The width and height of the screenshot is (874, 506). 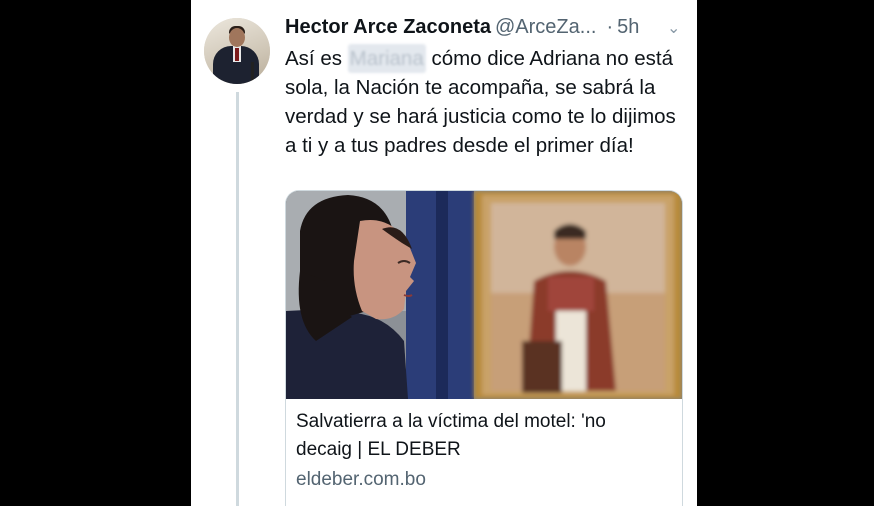 What do you see at coordinates (628, 27) in the screenshot?
I see `tweet-timestamp: 5h` at bounding box center [628, 27].